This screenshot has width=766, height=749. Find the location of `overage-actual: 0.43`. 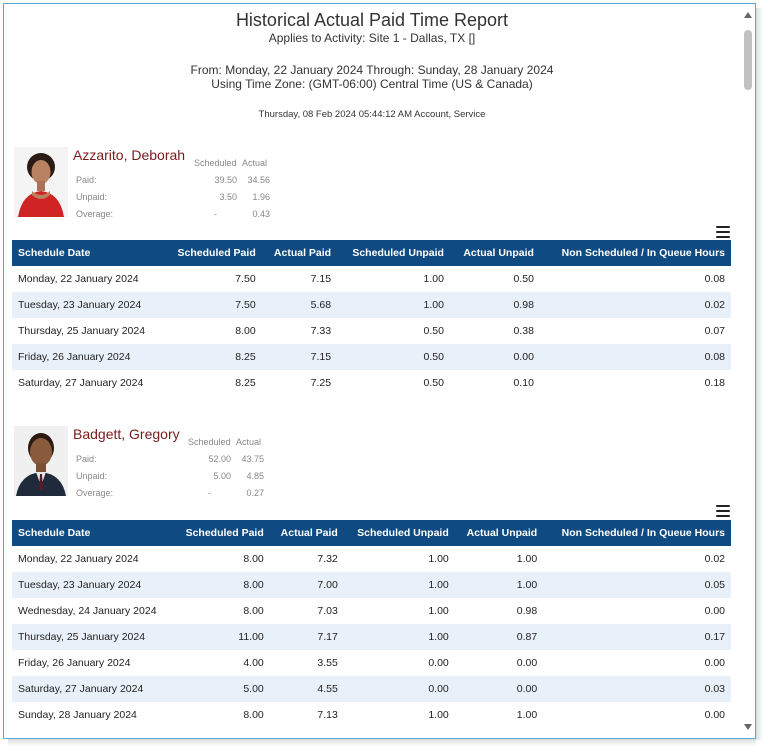

overage-actual: 0.43 is located at coordinates (261, 214).